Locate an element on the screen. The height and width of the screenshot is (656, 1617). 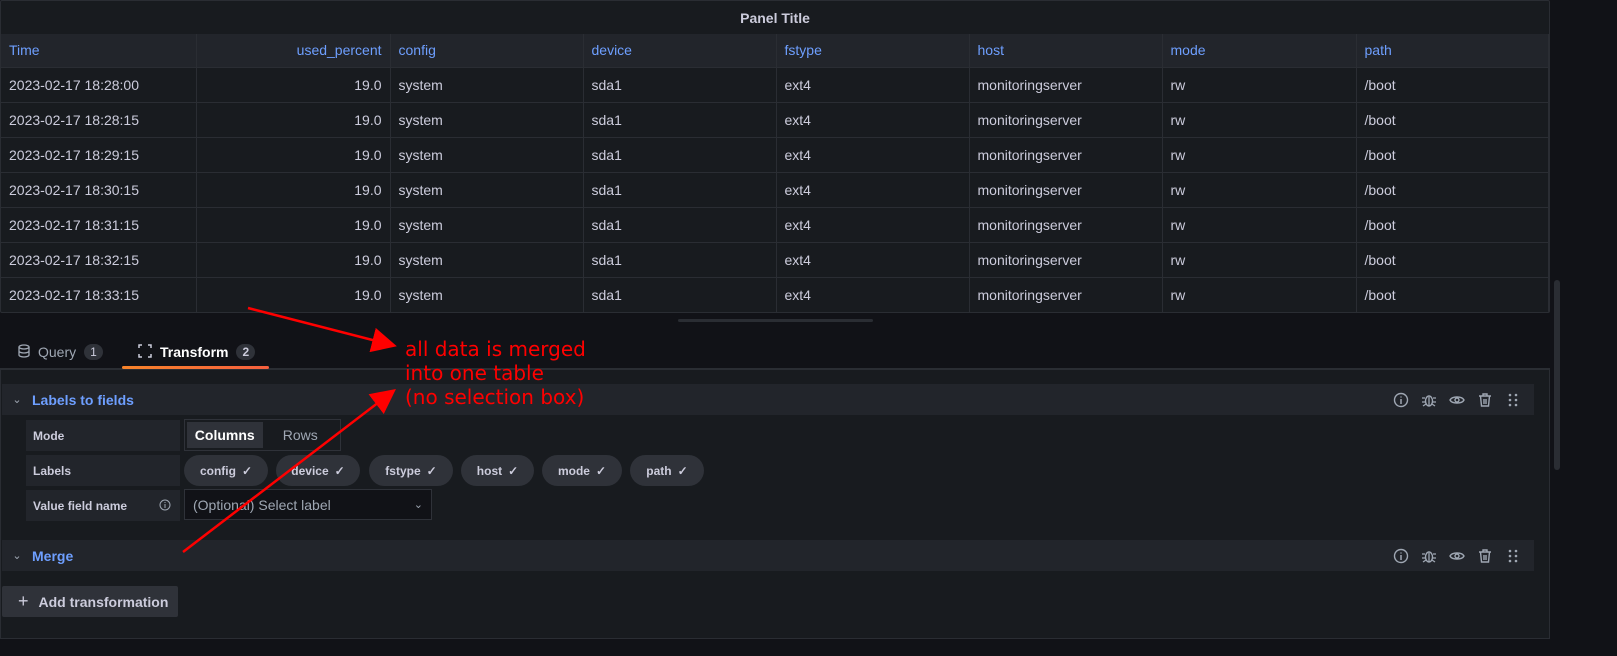
label-text: fstype is located at coordinates (403, 470).